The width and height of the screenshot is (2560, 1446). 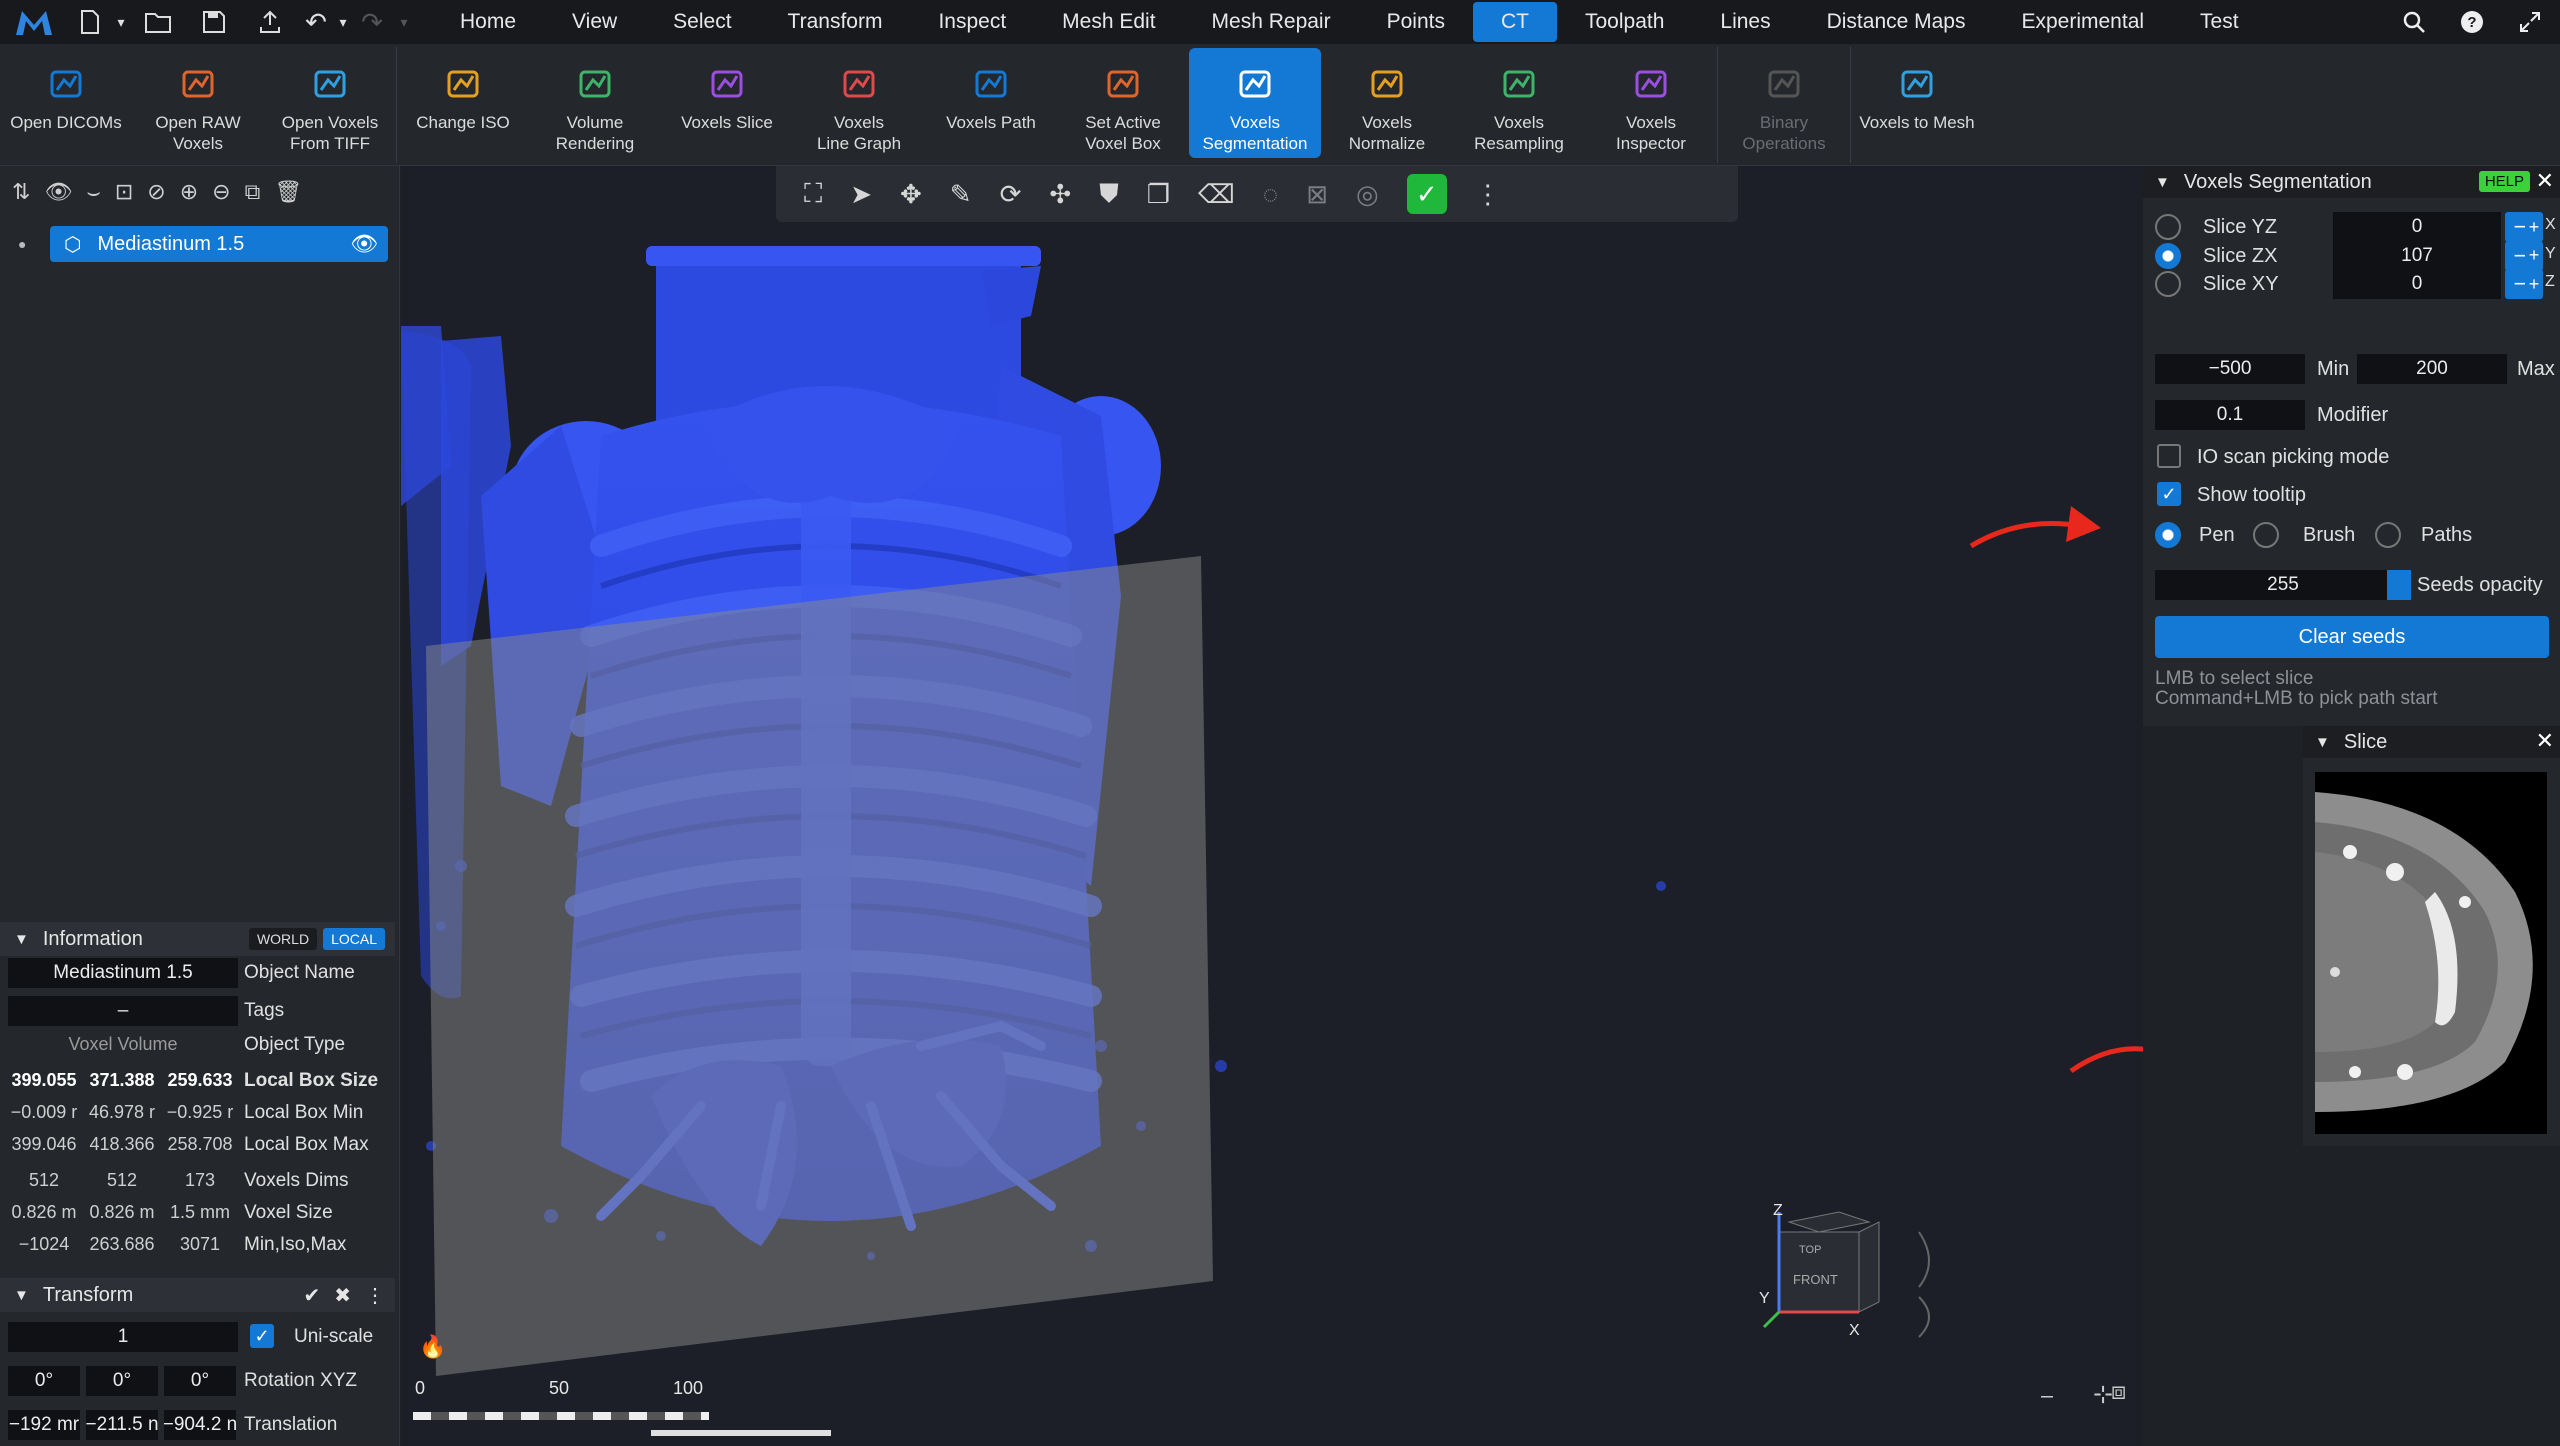 What do you see at coordinates (1624, 22) in the screenshot?
I see `menu-tab-toolpath: Toolpath` at bounding box center [1624, 22].